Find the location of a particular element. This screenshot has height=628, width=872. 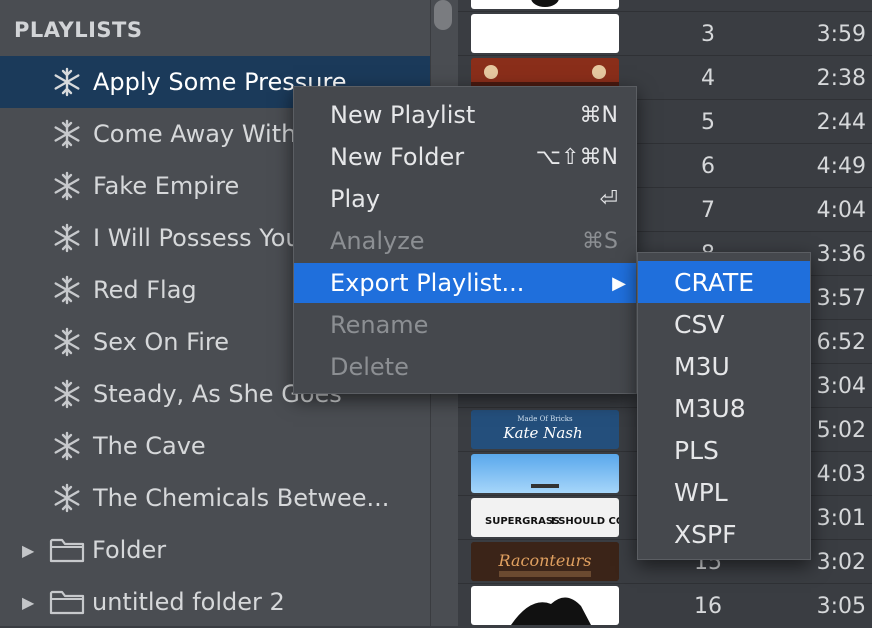

album-art-subtitle: Made Of Bricks is located at coordinates (545, 419).